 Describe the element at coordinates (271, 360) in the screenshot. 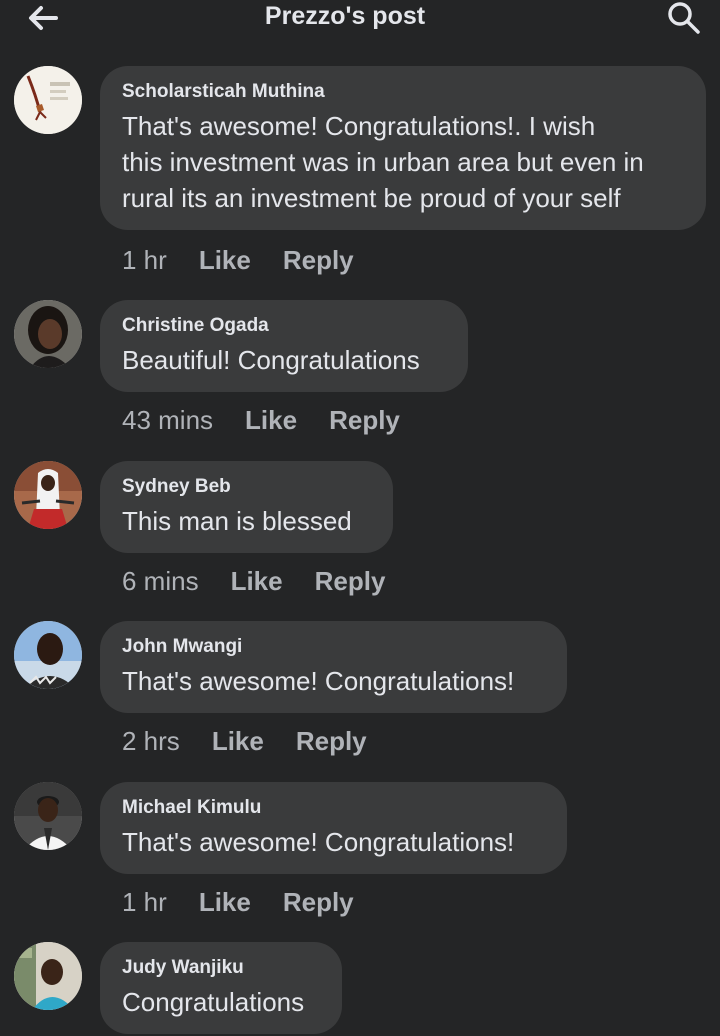

I see `comment-text: Beautiful! Congratulations` at that location.